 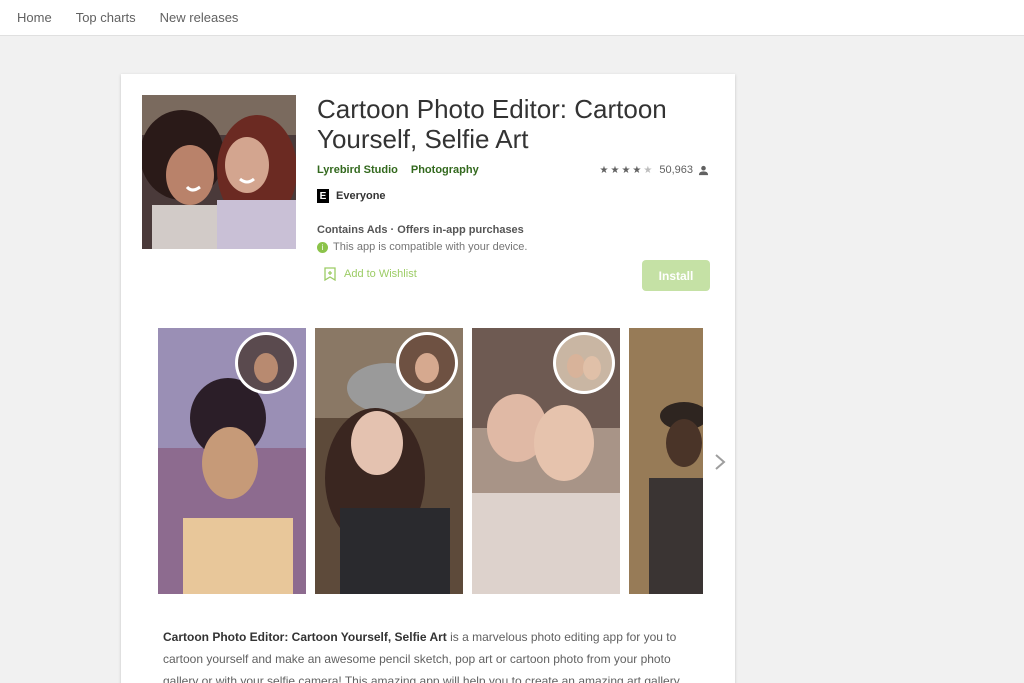 I want to click on app-icon, so click(x=219, y=172).